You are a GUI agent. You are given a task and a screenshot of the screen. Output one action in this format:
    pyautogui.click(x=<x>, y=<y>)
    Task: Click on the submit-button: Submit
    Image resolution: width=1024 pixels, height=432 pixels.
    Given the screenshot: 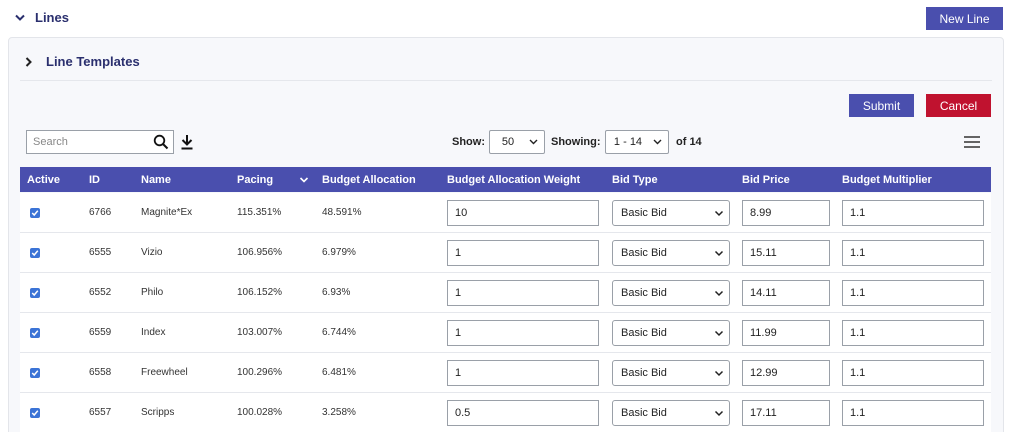 What is the action you would take?
    pyautogui.click(x=881, y=105)
    